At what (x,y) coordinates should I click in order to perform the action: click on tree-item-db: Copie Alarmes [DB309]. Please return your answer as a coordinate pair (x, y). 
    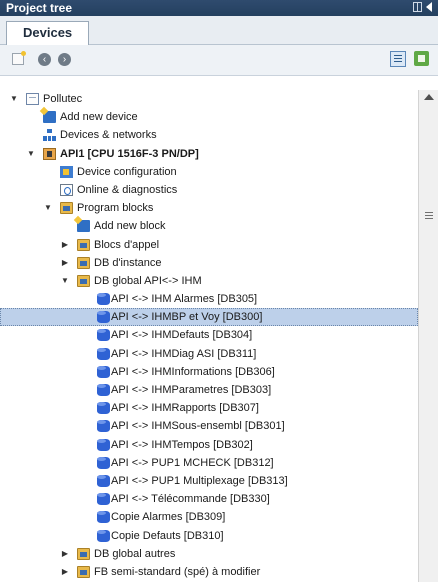
    Looking at the image, I should click on (209, 517).